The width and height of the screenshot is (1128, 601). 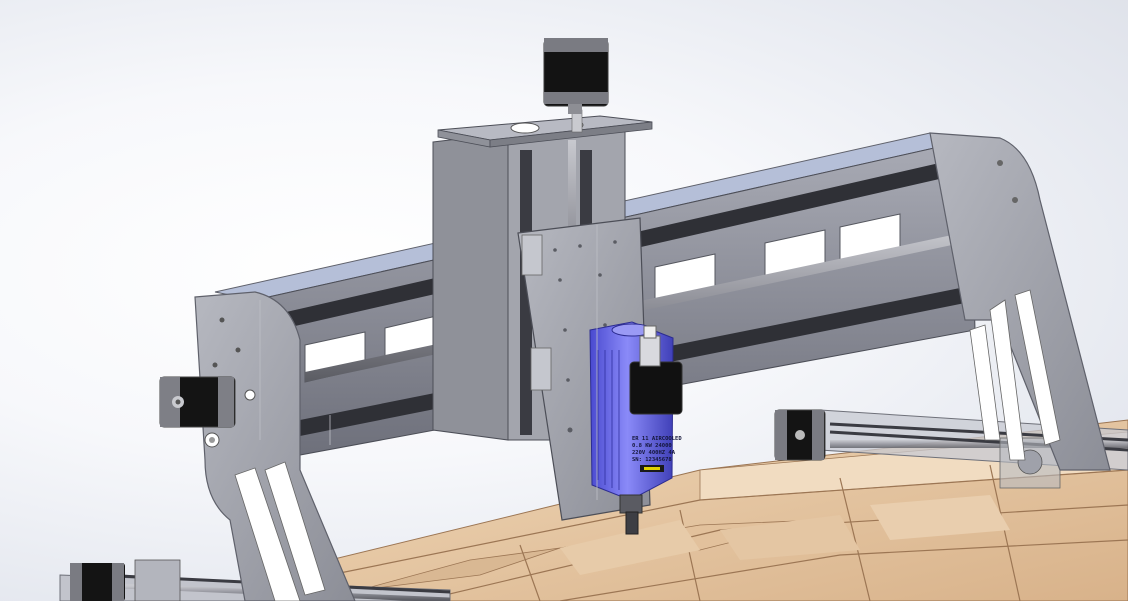 What do you see at coordinates (652, 446) in the screenshot?
I see `spindle-label-line: 0.8 KW 24000` at bounding box center [652, 446].